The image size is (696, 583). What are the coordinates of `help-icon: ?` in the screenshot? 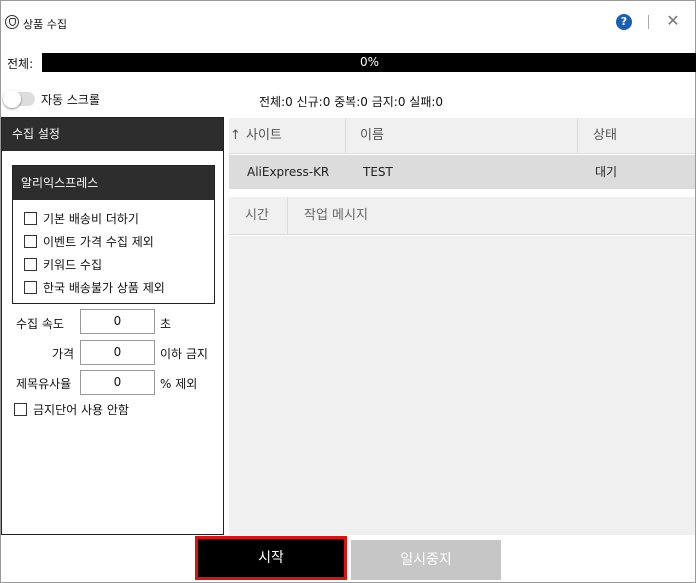 It's located at (624, 22).